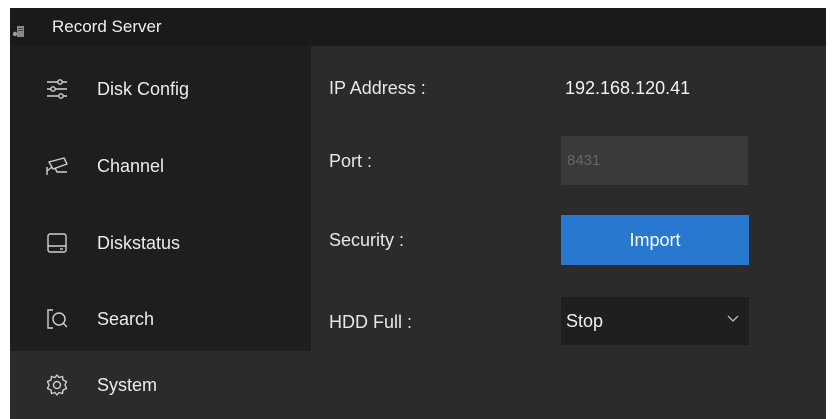 The height and width of the screenshot is (419, 836). What do you see at coordinates (655, 240) in the screenshot?
I see `import-button: Import` at bounding box center [655, 240].